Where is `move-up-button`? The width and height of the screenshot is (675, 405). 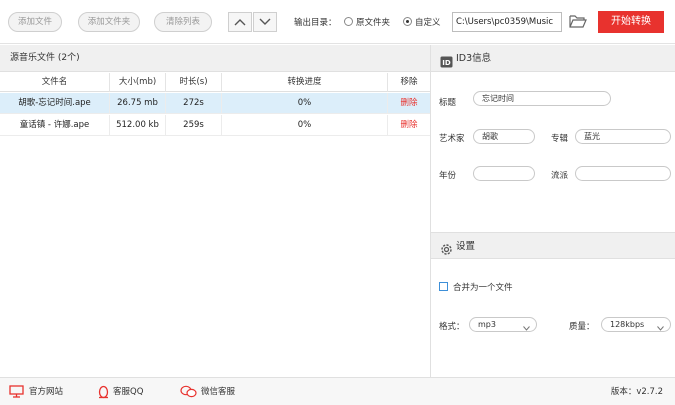
move-up-button is located at coordinates (240, 22).